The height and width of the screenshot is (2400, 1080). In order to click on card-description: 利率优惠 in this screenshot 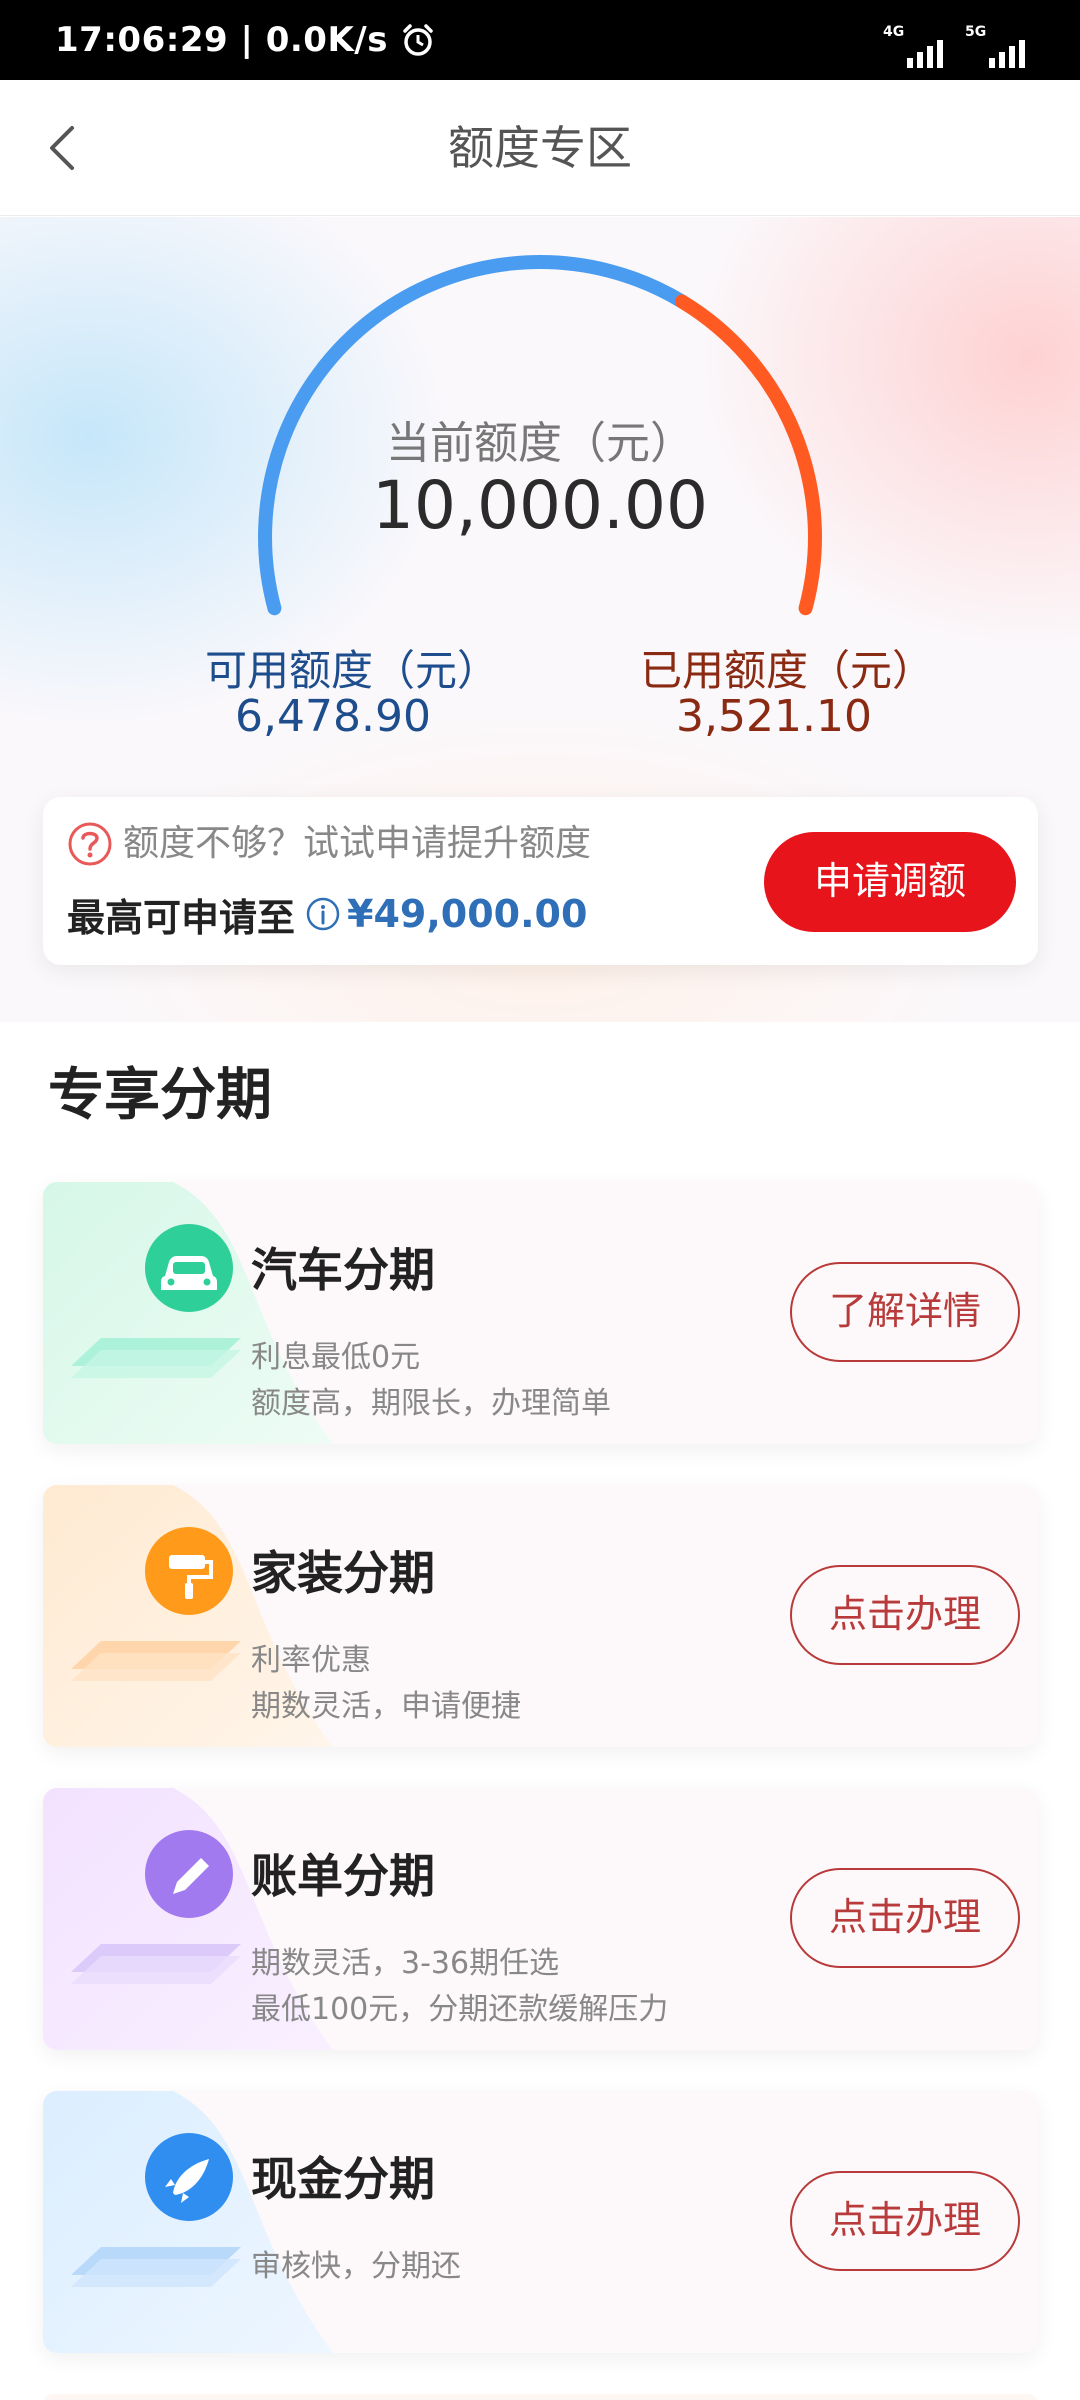, I will do `click(311, 1660)`.